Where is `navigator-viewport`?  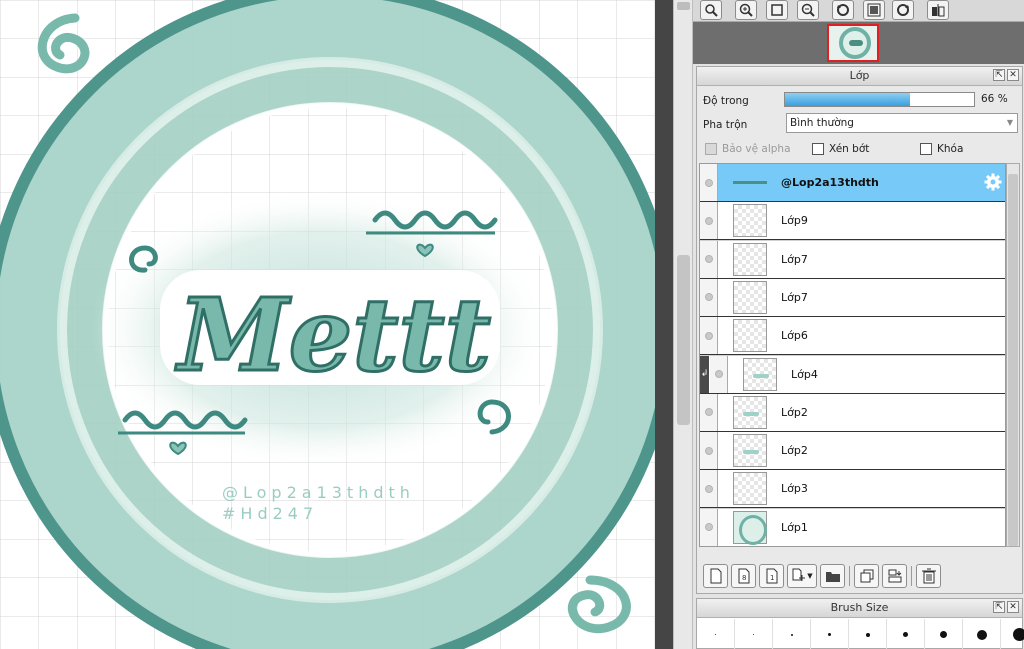
navigator-viewport is located at coordinates (853, 43).